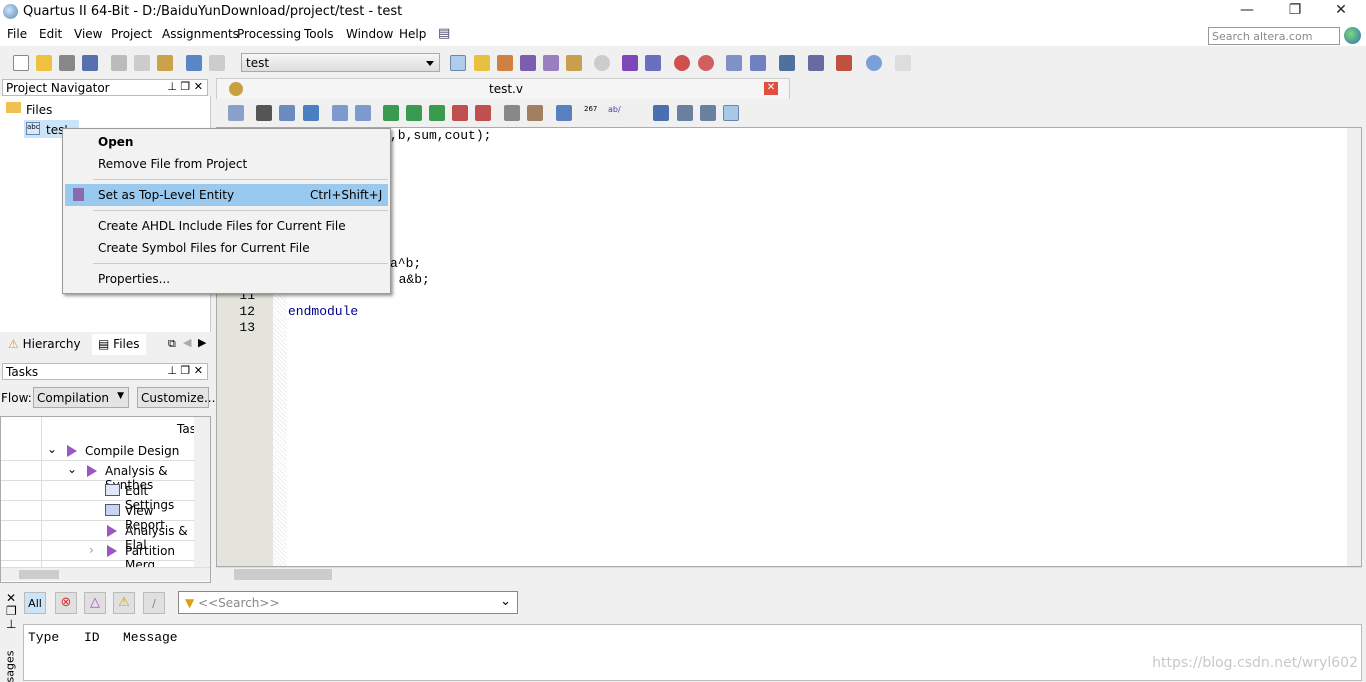 This screenshot has width=1366, height=682. Describe the element at coordinates (369, 34) in the screenshot. I see `menu-window: Window` at that location.